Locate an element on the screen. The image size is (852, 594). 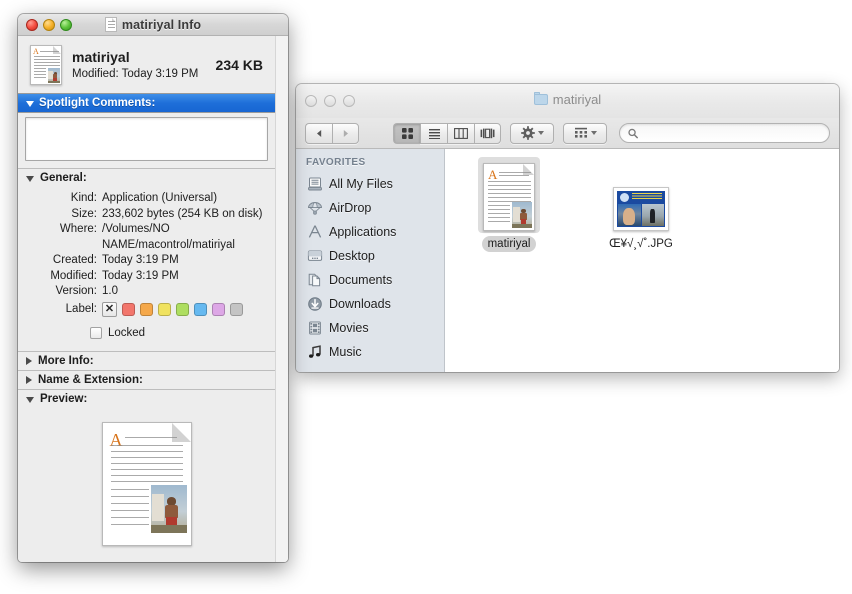
view-mode-buttons is located at coordinates (447, 133).